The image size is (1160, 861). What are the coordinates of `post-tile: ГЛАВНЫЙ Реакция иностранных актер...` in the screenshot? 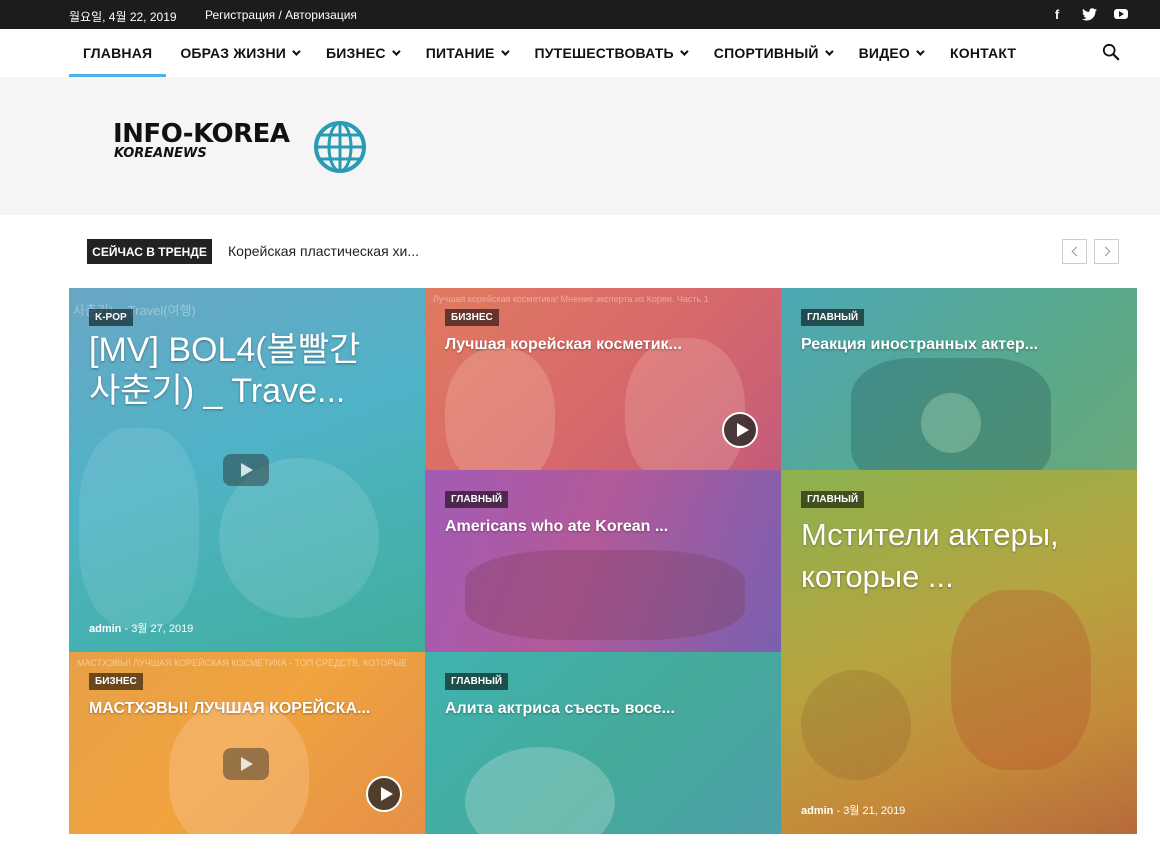 It's located at (959, 379).